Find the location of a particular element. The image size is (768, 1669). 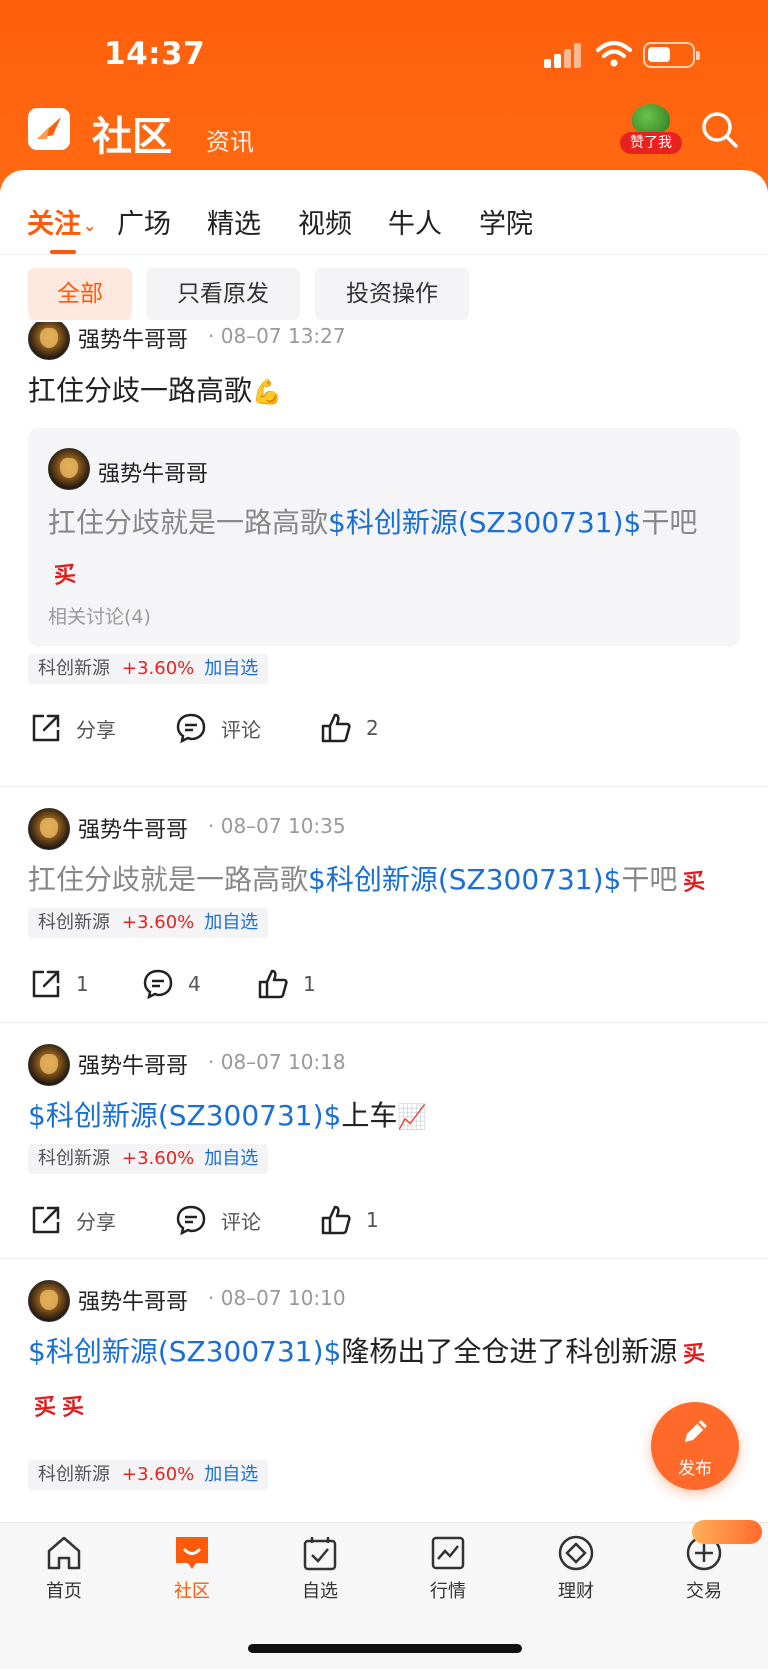

wifi-icon is located at coordinates (614, 54).